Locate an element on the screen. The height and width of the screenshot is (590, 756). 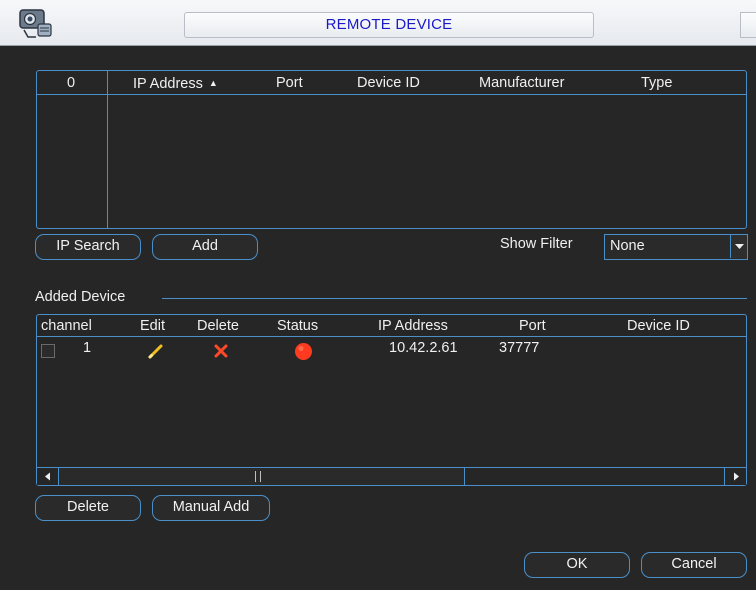
column-ip-address: IP Address is located at coordinates (413, 326).